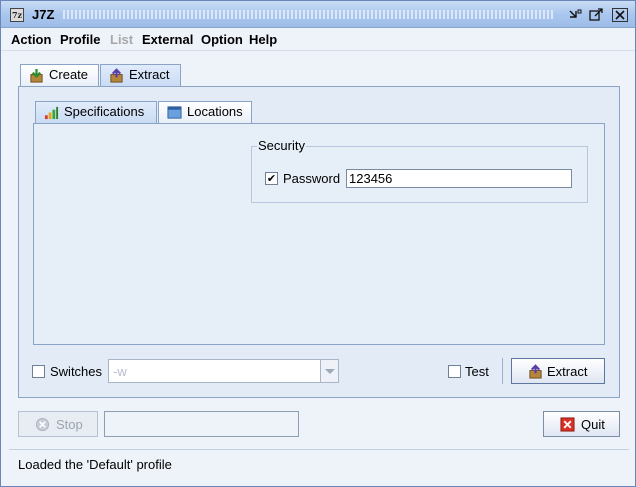  What do you see at coordinates (42, 424) in the screenshot?
I see `stop-icon` at bounding box center [42, 424].